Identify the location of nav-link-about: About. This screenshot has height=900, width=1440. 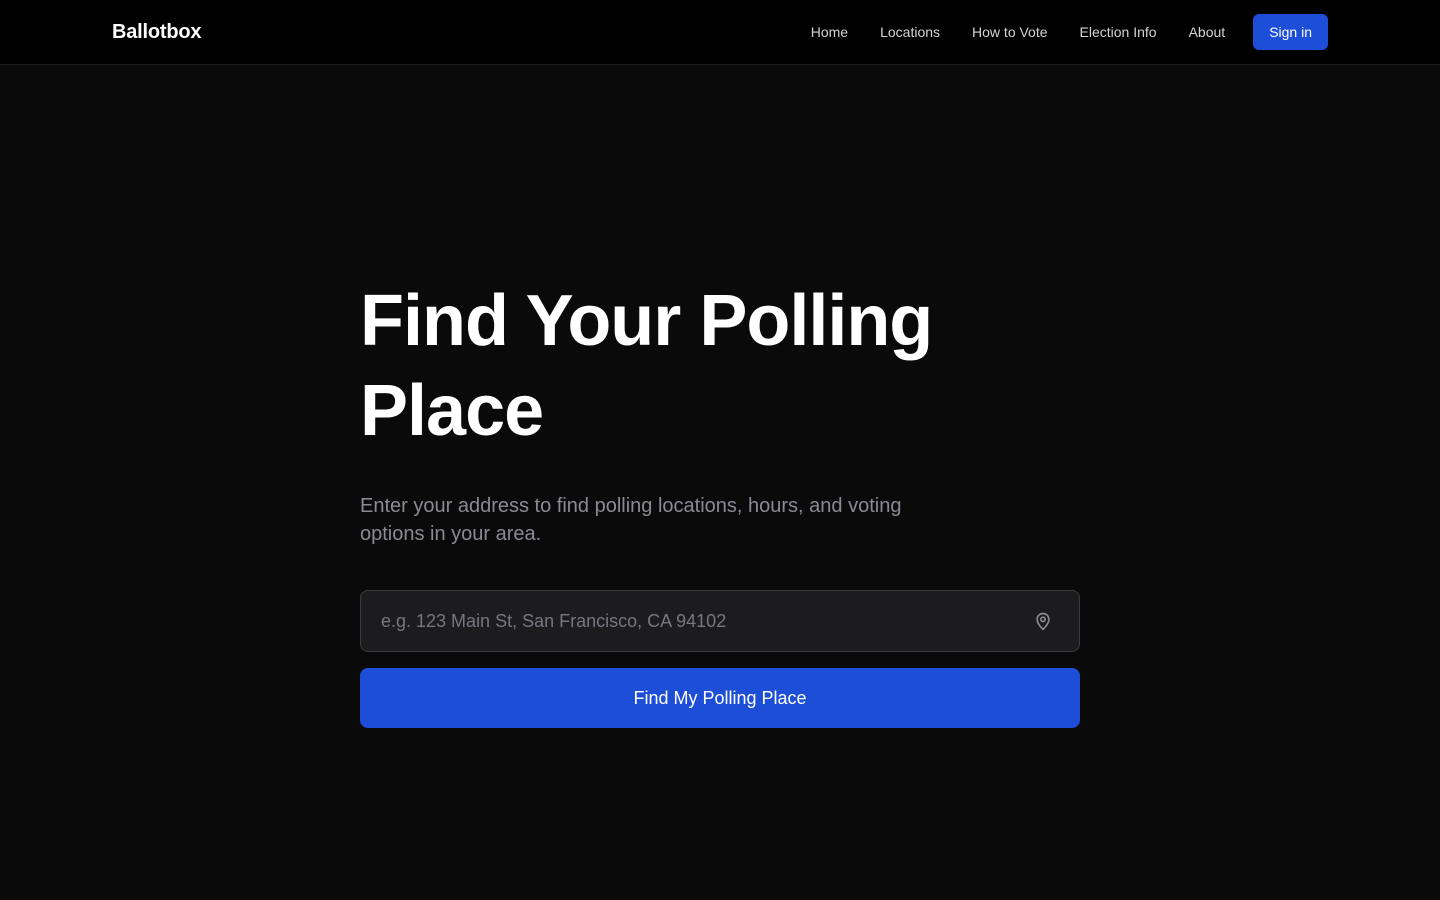
(1207, 32).